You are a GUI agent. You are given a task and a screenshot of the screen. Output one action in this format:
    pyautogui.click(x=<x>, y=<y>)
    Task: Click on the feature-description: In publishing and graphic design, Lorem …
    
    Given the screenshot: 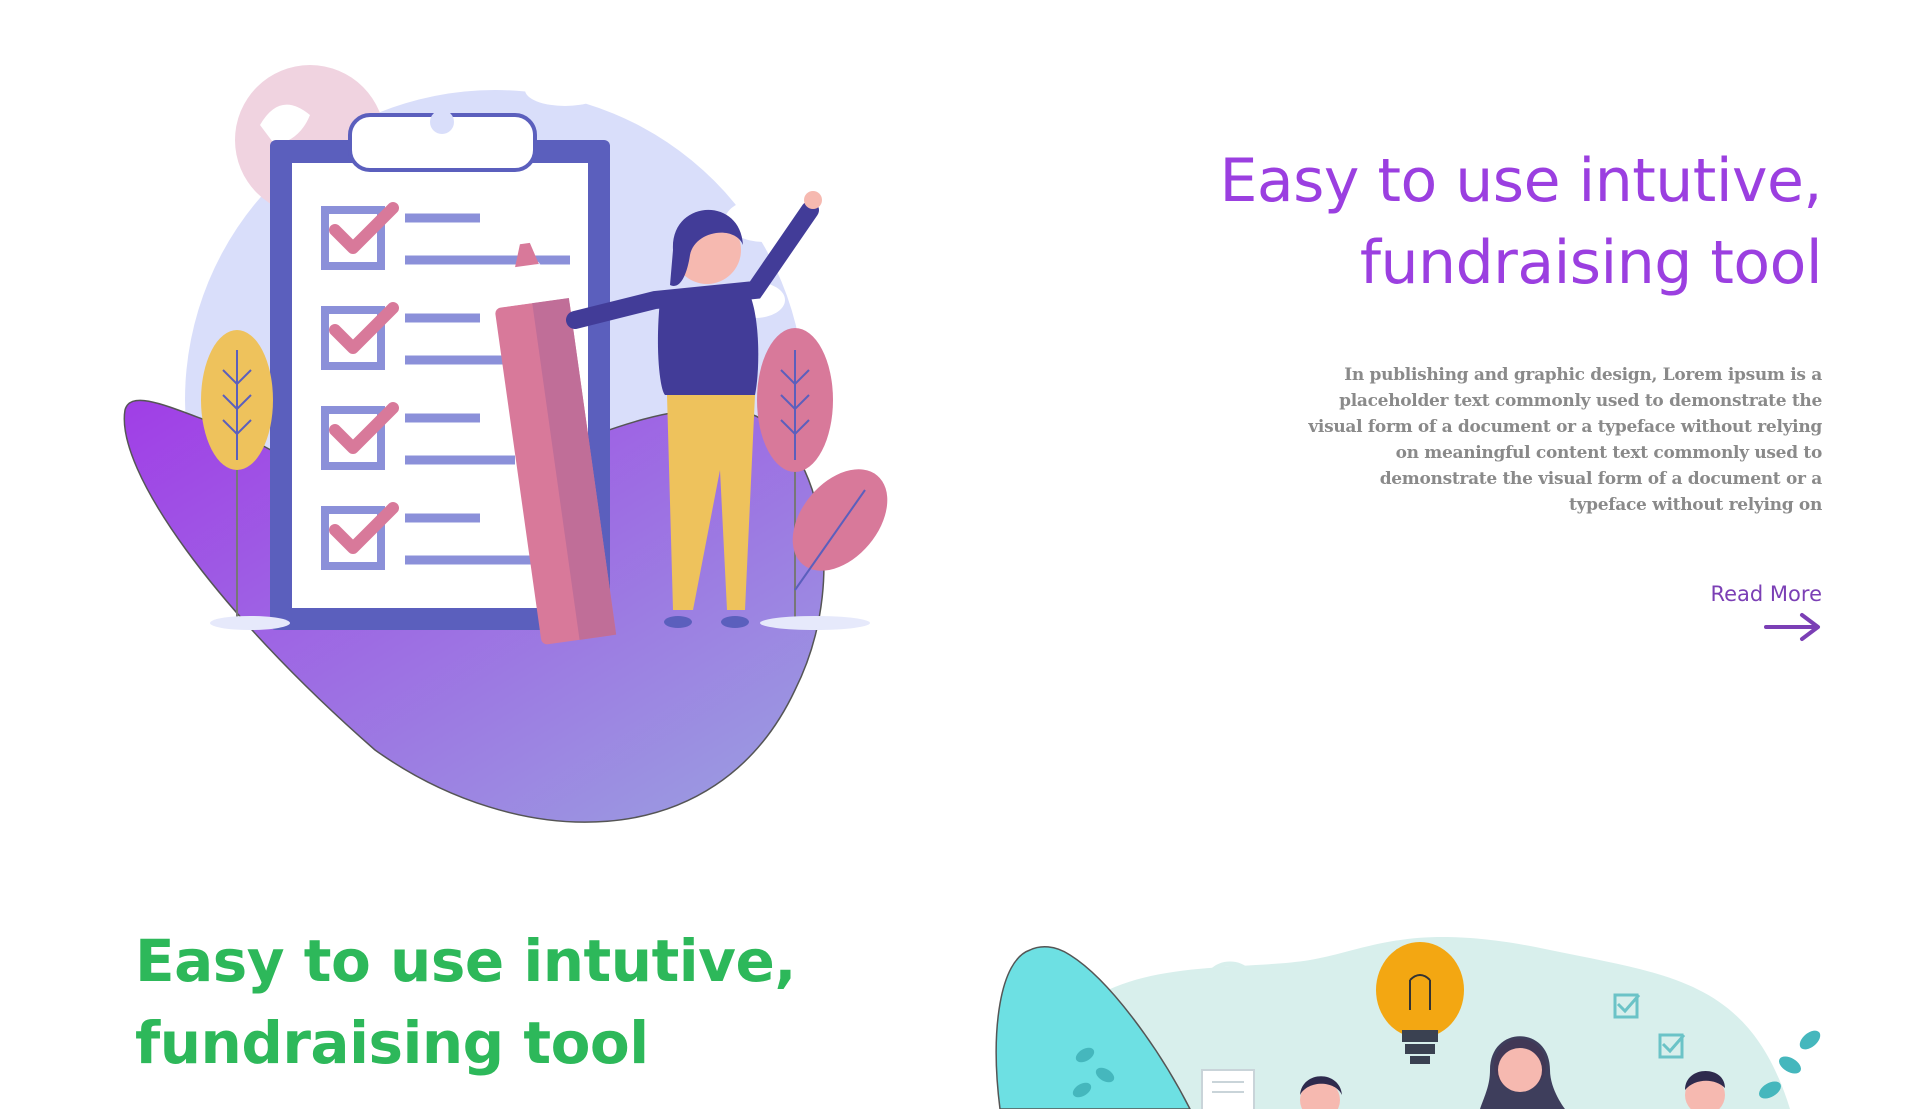 What is the action you would take?
    pyautogui.click(x=1565, y=440)
    